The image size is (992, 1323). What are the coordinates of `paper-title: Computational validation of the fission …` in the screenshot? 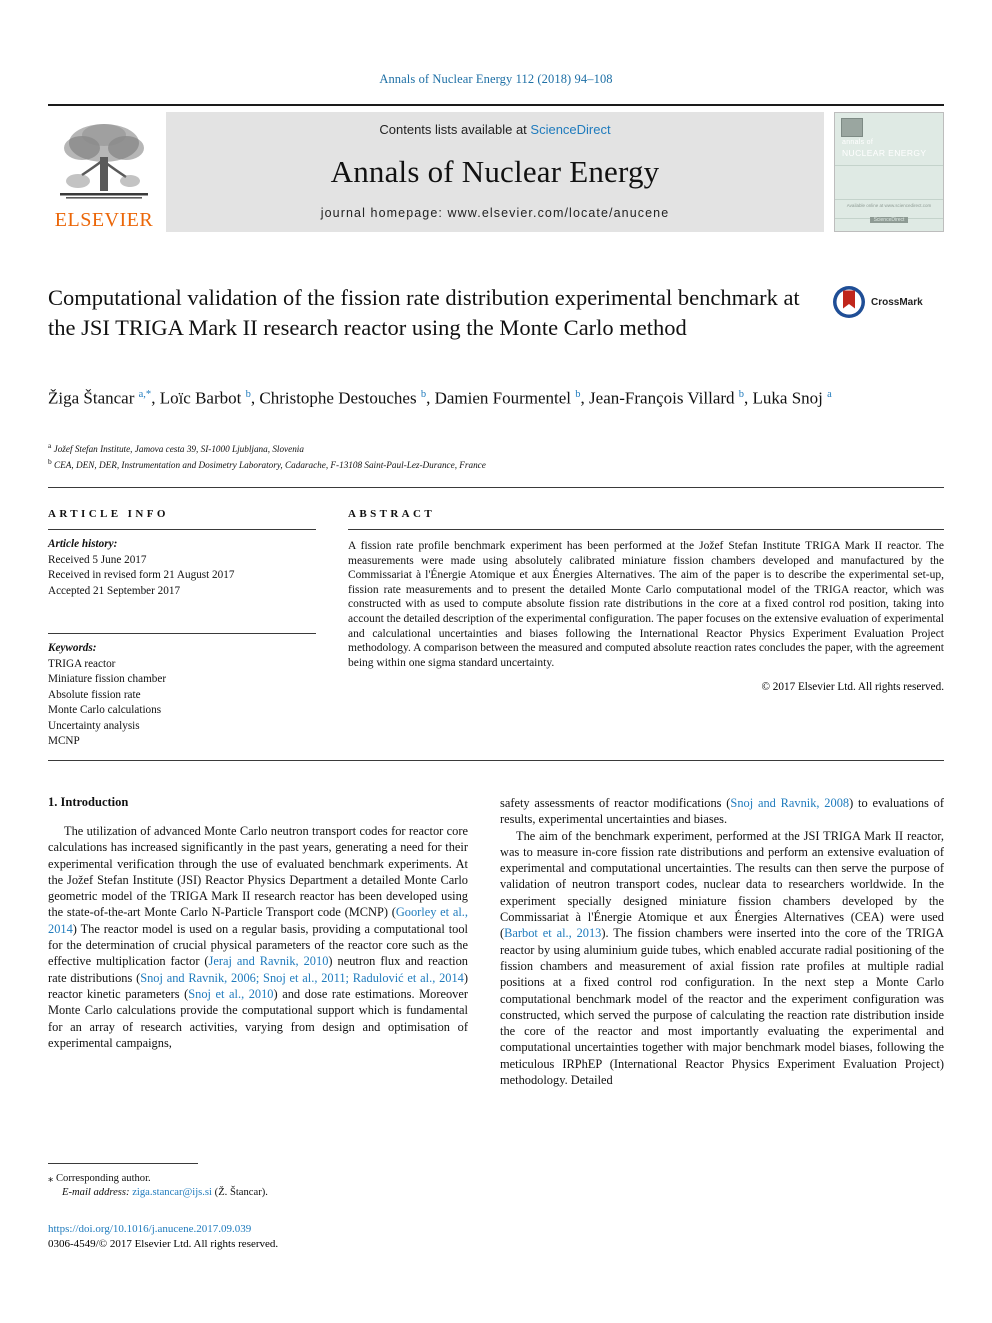 It's located at (424, 312).